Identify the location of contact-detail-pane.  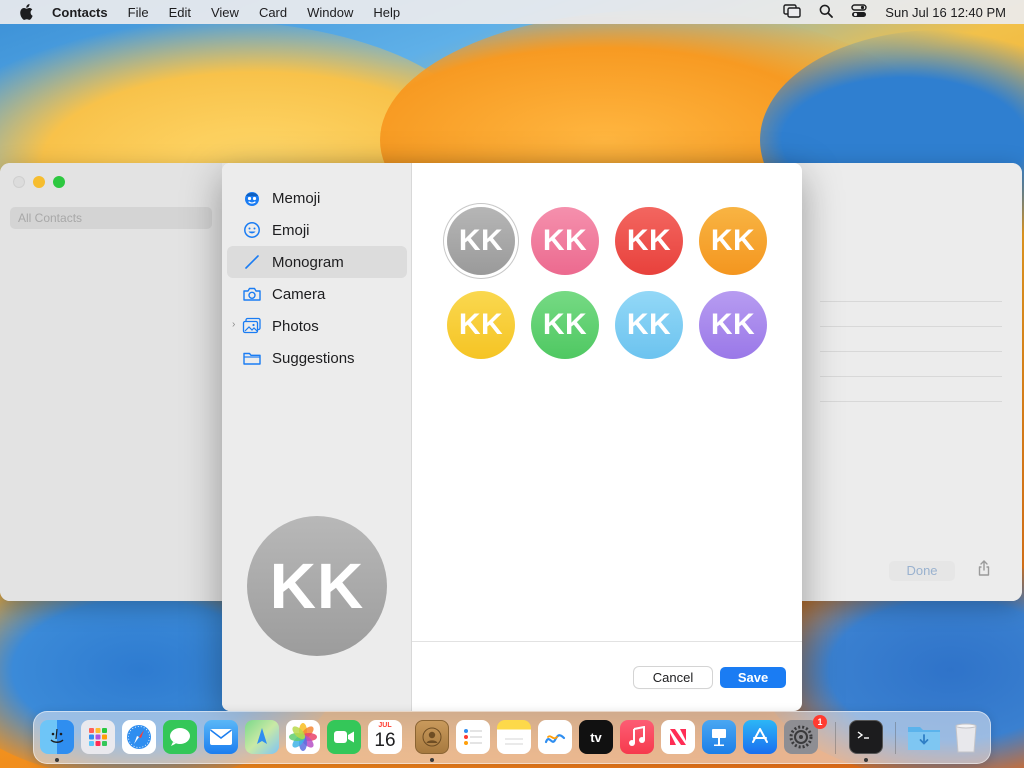
(912, 382).